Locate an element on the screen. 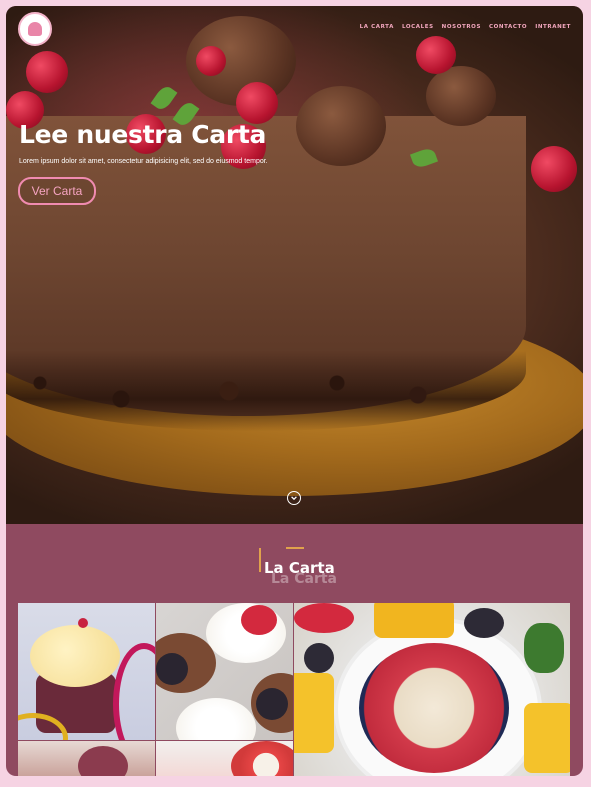 The height and width of the screenshot is (787, 591). nav-item-intranet: INTRANET is located at coordinates (553, 27).